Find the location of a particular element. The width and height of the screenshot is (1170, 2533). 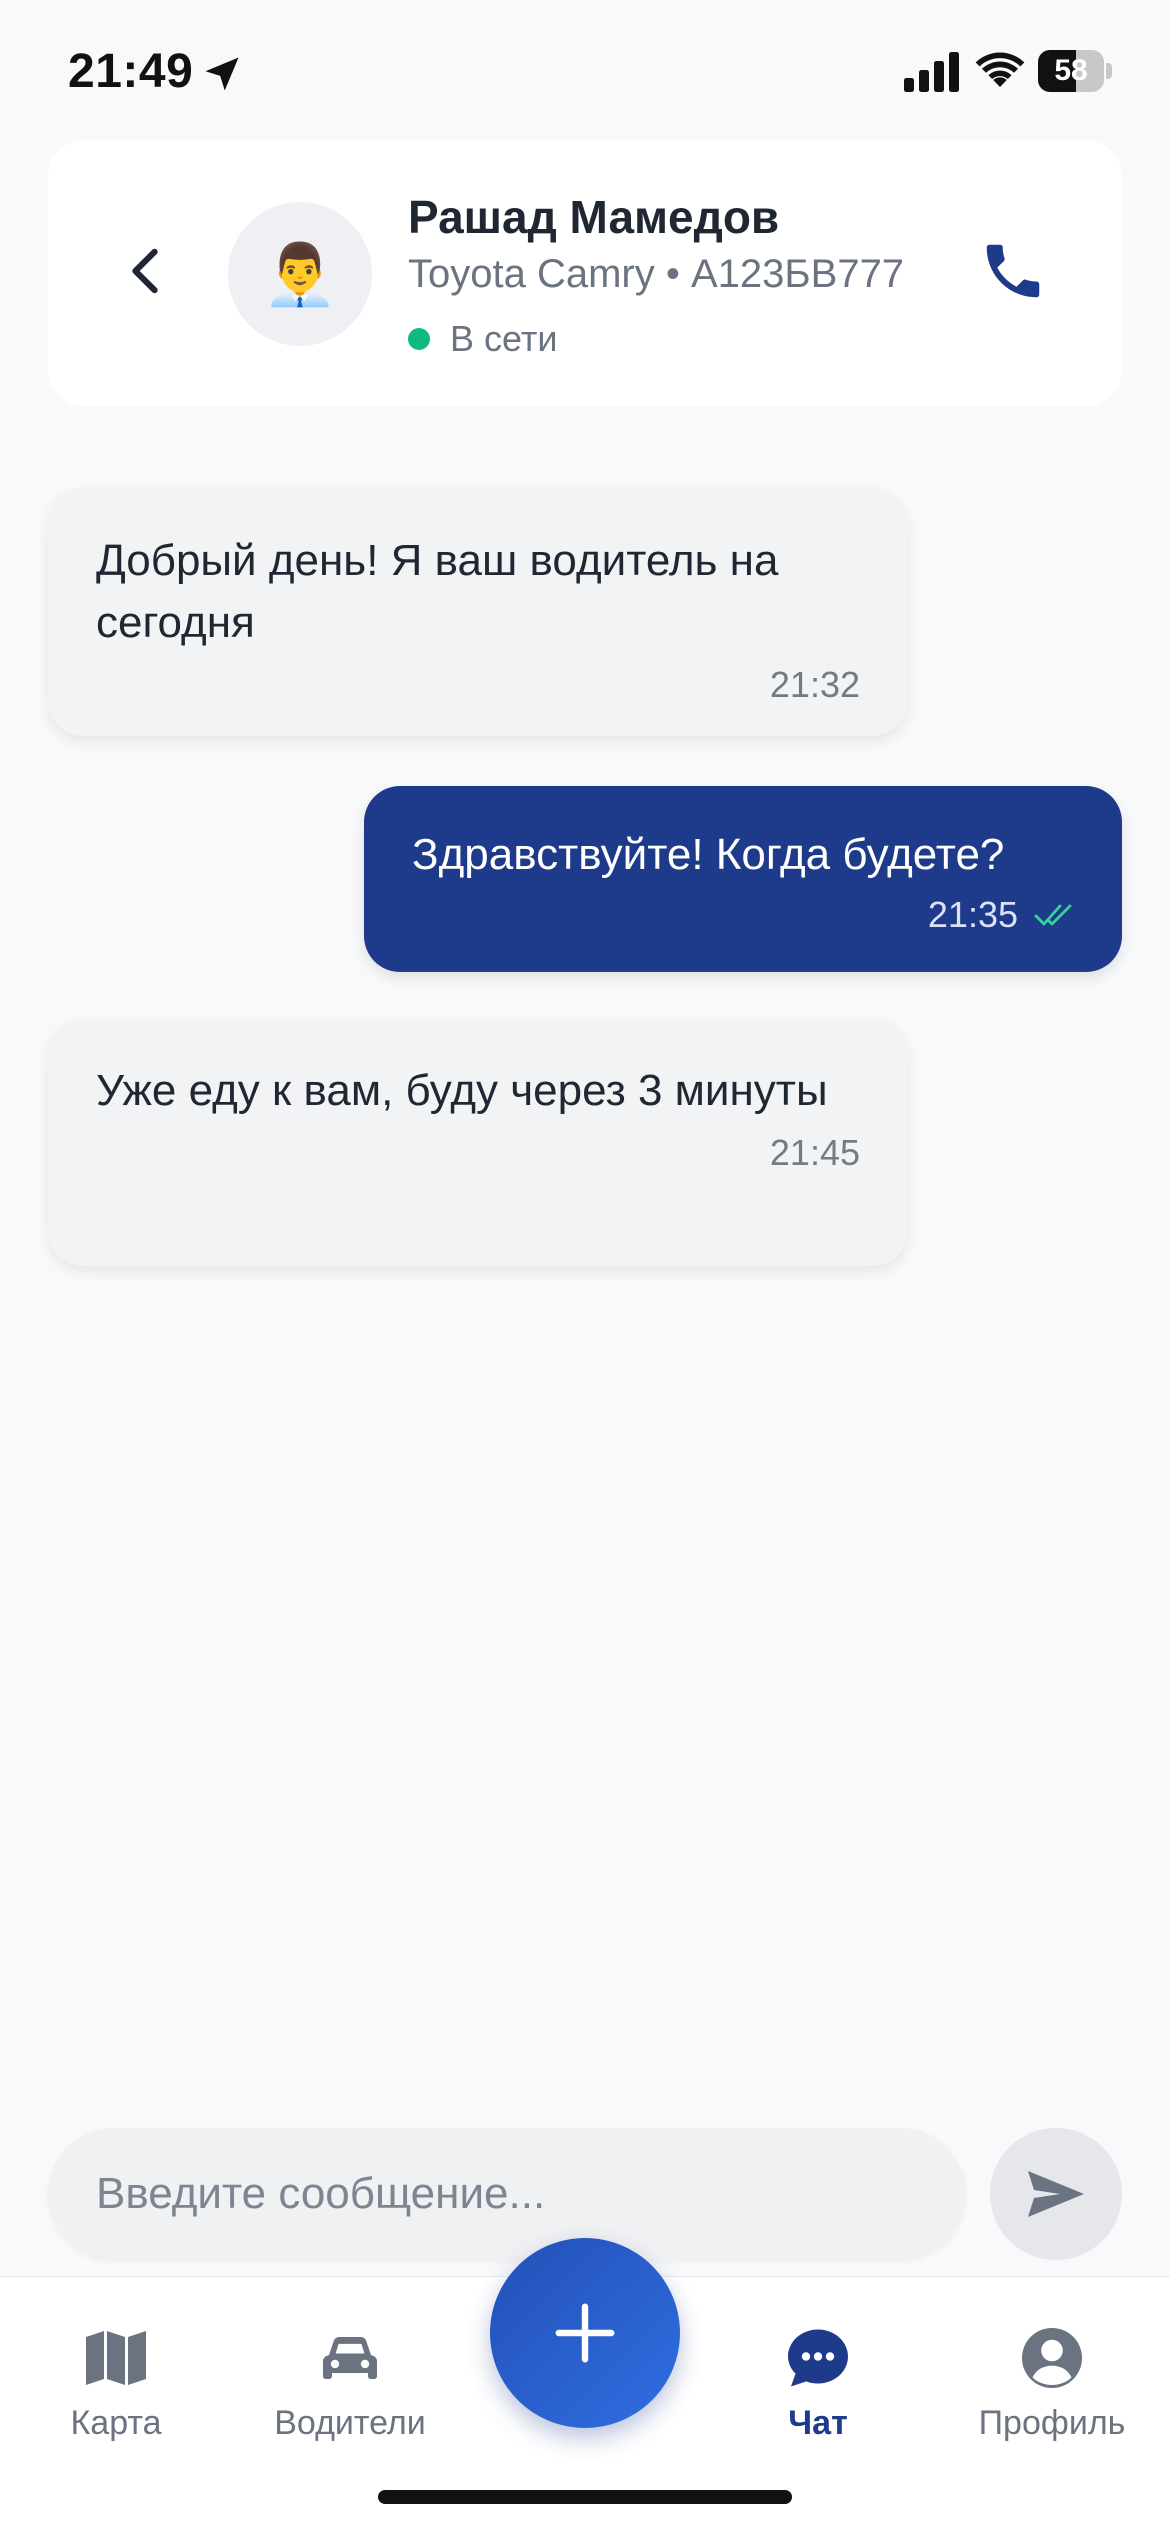

message-input is located at coordinates (507, 2194).